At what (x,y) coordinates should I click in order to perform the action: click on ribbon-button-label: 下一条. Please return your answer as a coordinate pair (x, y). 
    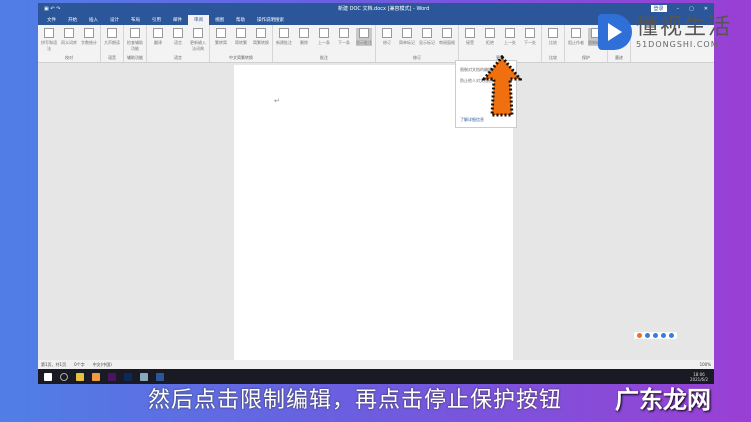
    Looking at the image, I should click on (344, 42).